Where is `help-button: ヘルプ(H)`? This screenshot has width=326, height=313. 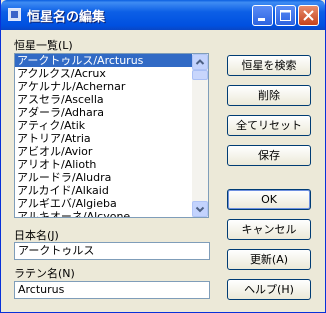
help-button: ヘルプ(H) is located at coordinates (269, 289).